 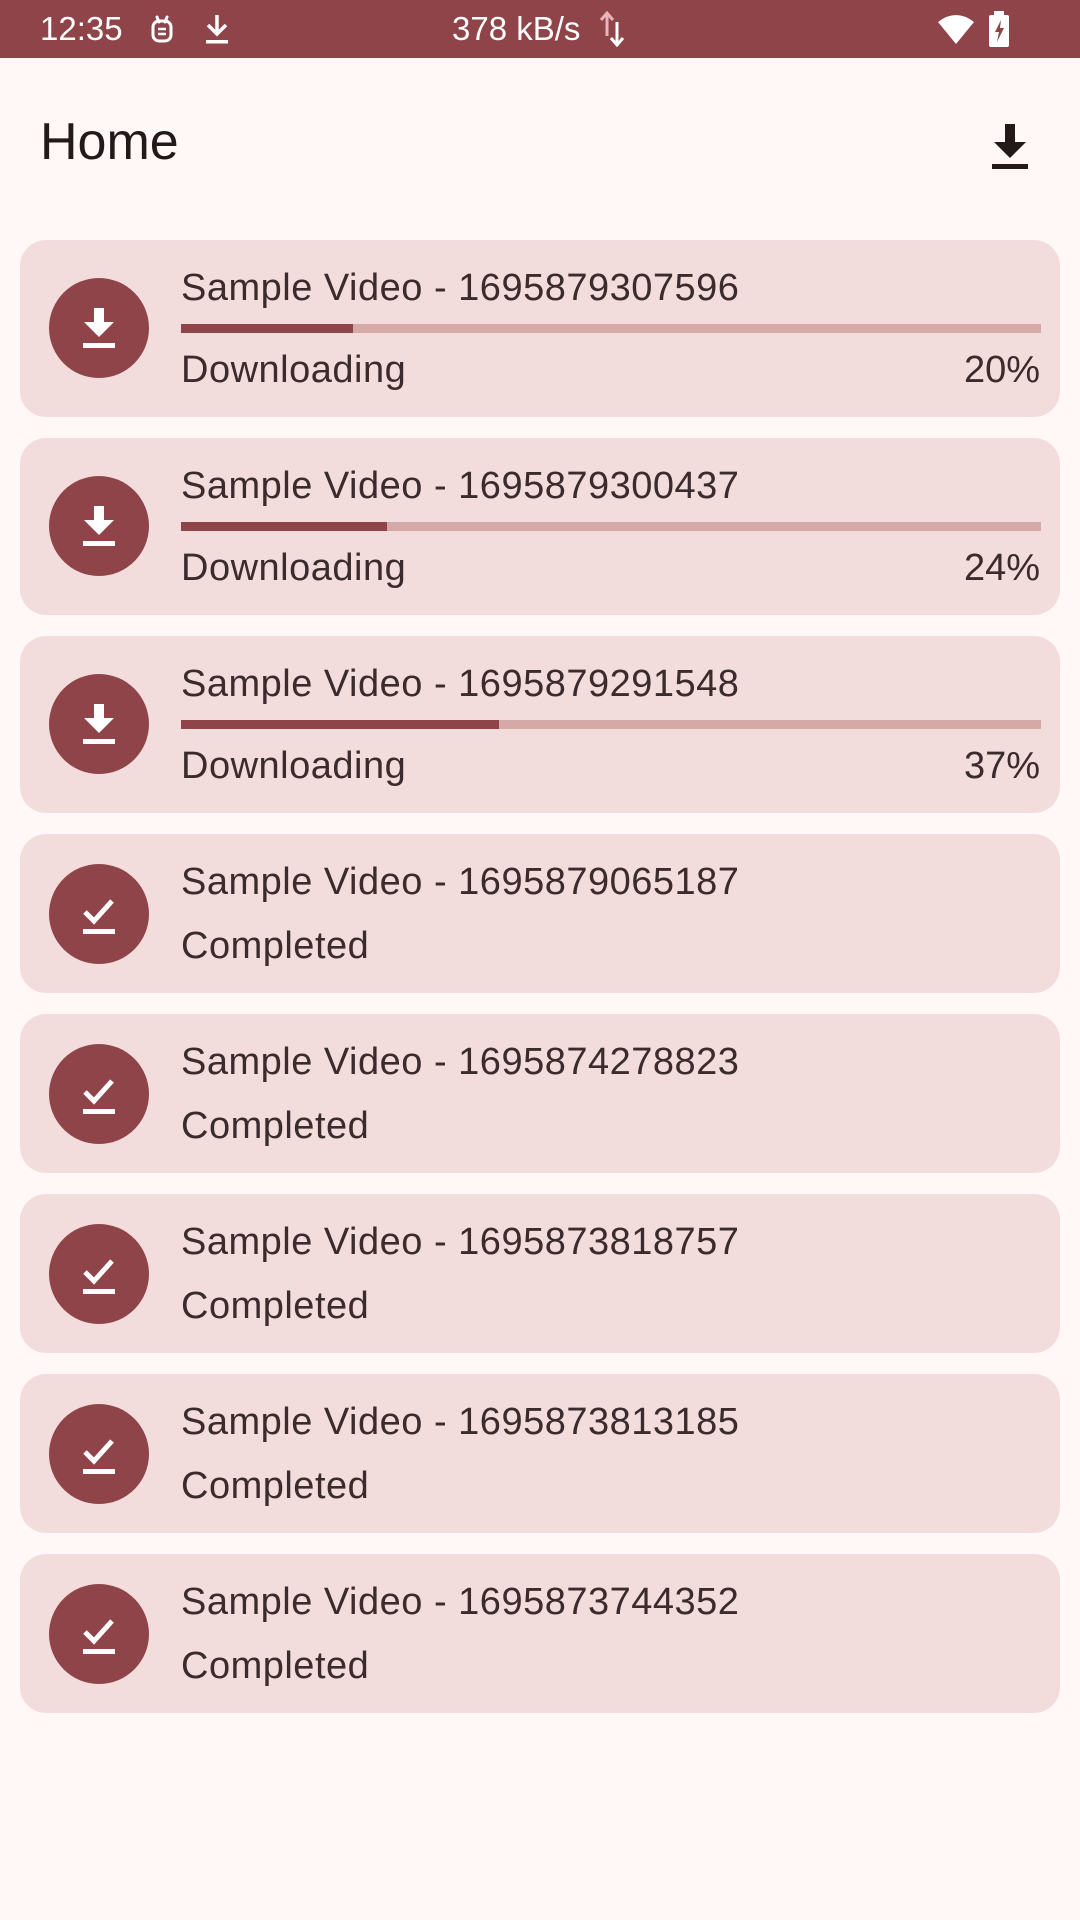 What do you see at coordinates (540, 1093) in the screenshot?
I see `download-item: Sample Video - 1695874278823 Completed` at bounding box center [540, 1093].